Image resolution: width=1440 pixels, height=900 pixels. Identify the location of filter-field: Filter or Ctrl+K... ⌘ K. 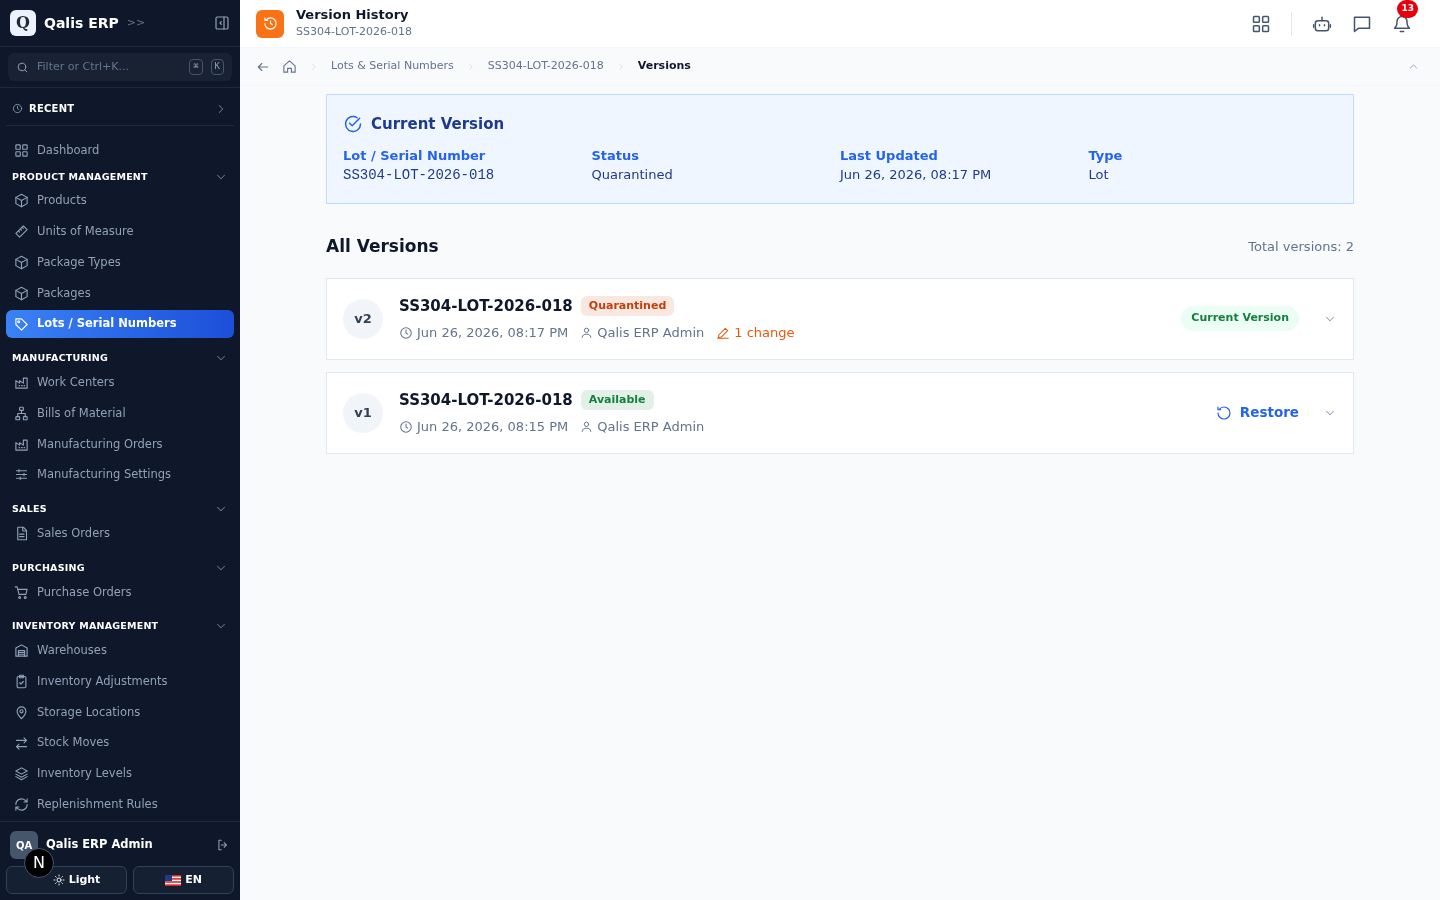
(120, 67).